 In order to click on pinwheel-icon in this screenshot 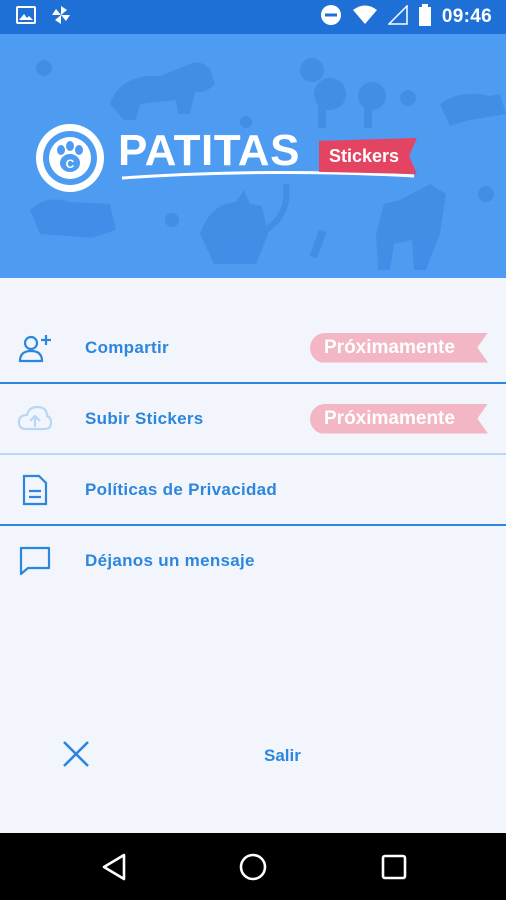, I will do `click(61, 17)`.